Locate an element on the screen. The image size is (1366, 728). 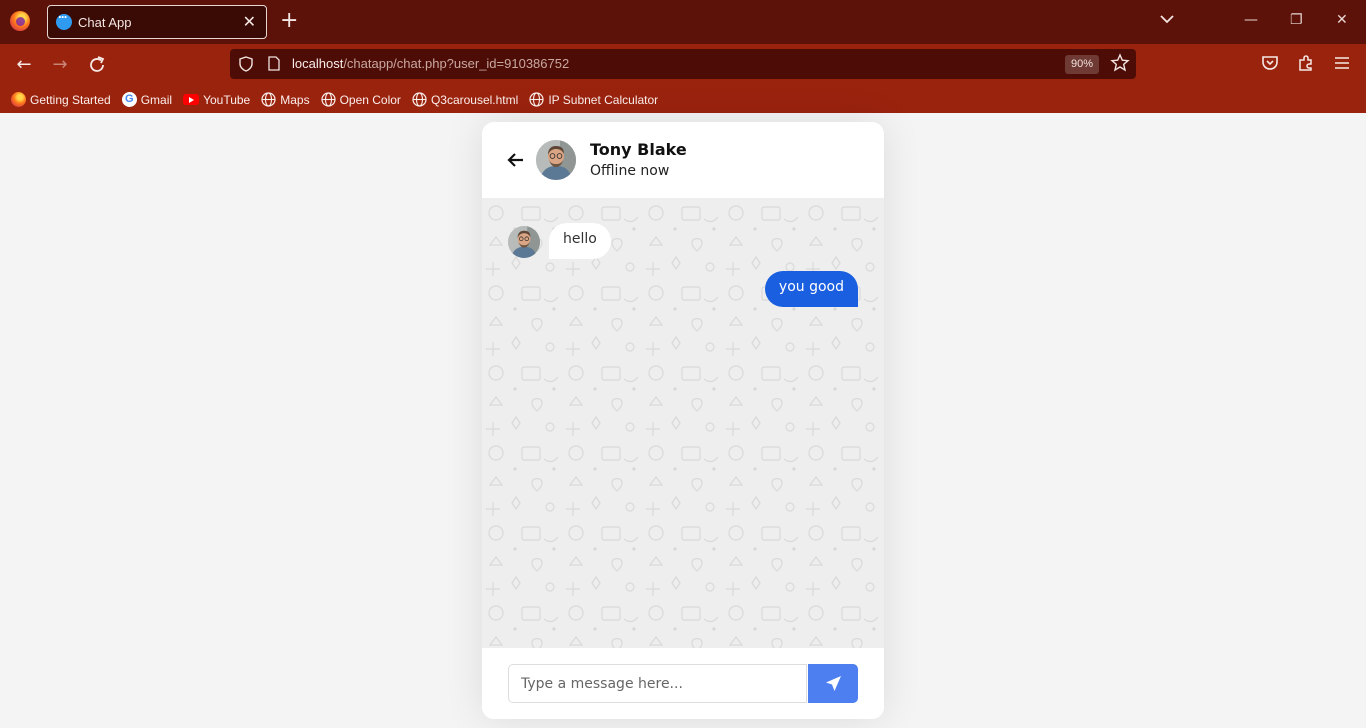
bookmark-getting-started: Getting Started is located at coordinates (61, 99).